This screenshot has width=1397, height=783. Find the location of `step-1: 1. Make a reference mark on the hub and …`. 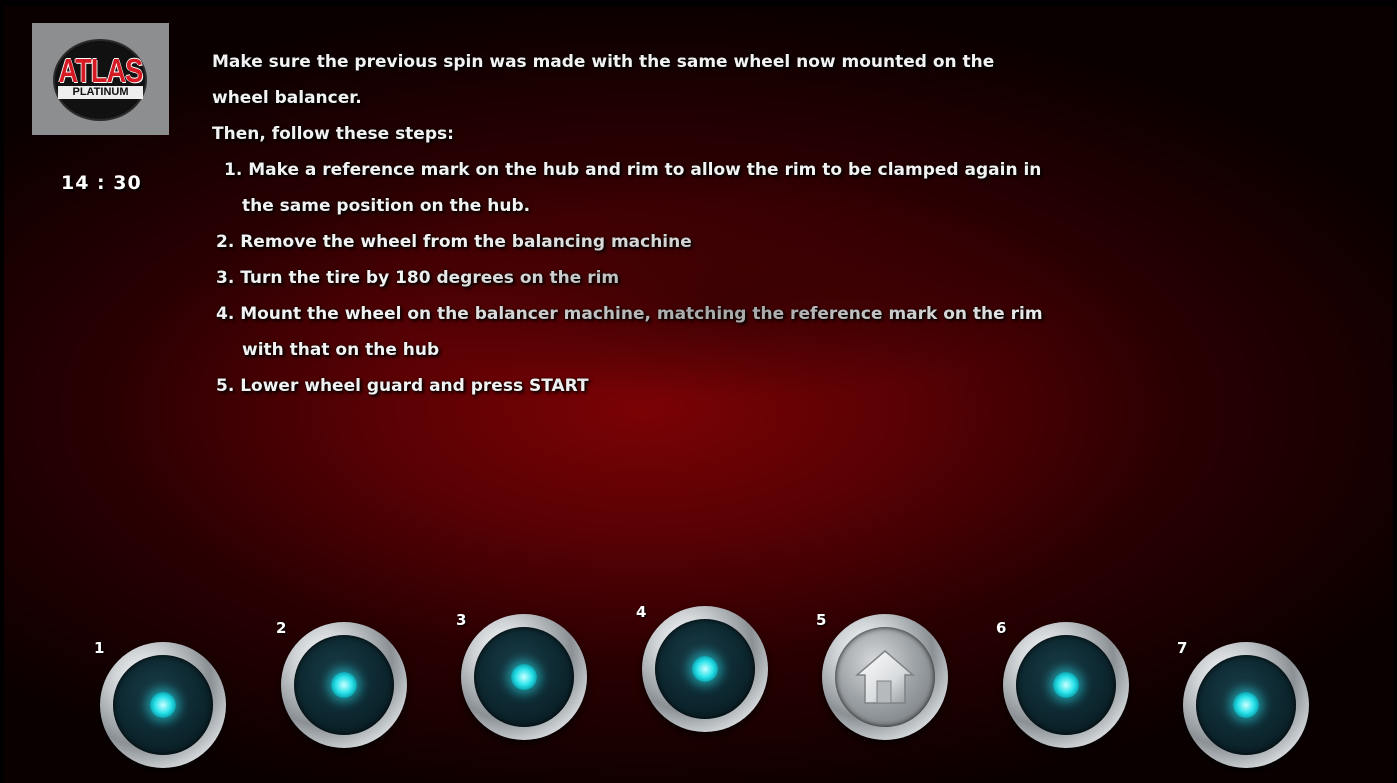

step-1: 1. Make a reference mark on the hub and … is located at coordinates (633, 170).